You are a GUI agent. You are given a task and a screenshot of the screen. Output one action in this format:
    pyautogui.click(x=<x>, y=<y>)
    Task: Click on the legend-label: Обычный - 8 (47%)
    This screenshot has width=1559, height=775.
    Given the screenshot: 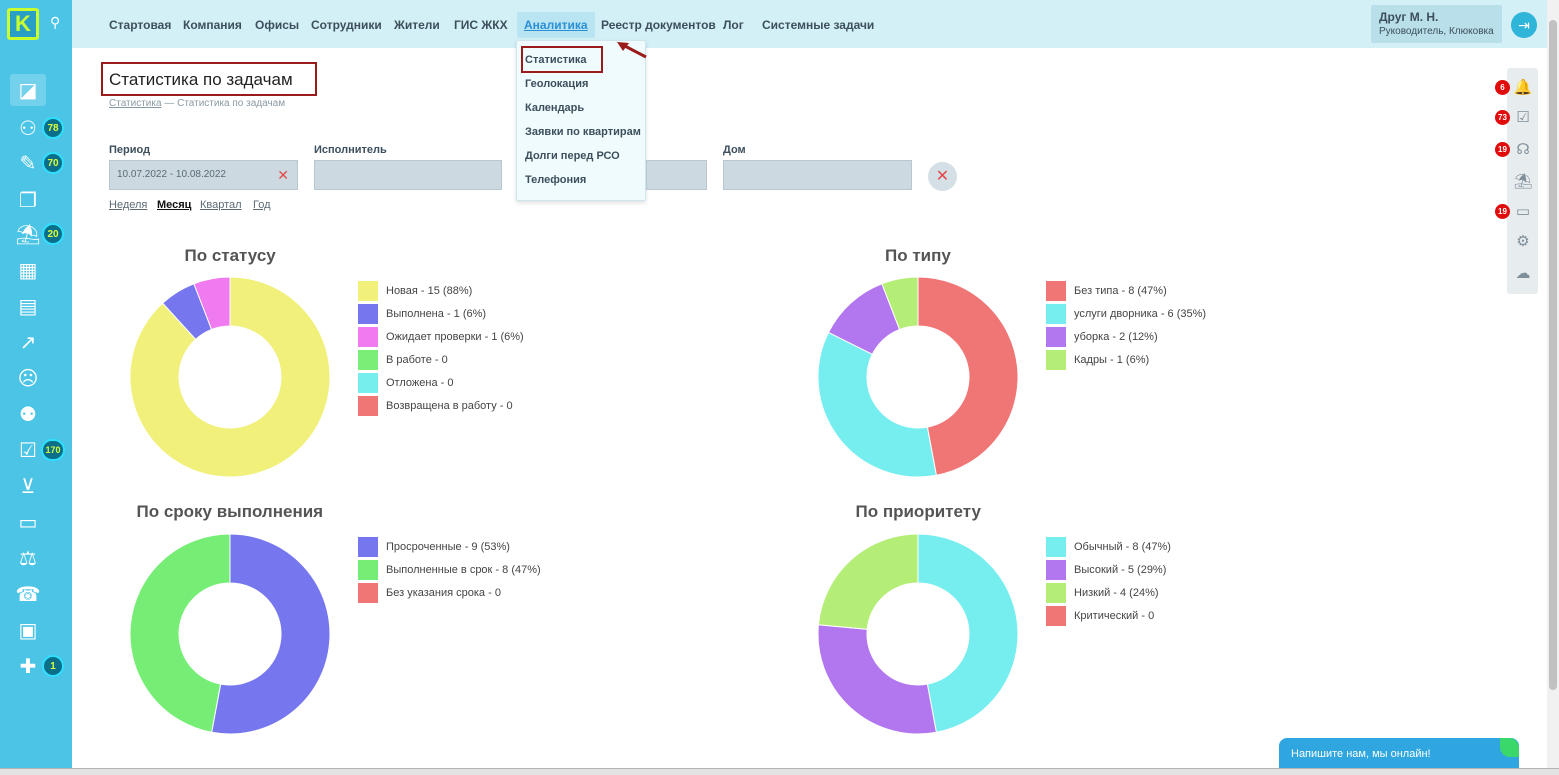 What is the action you would take?
    pyautogui.click(x=1122, y=547)
    